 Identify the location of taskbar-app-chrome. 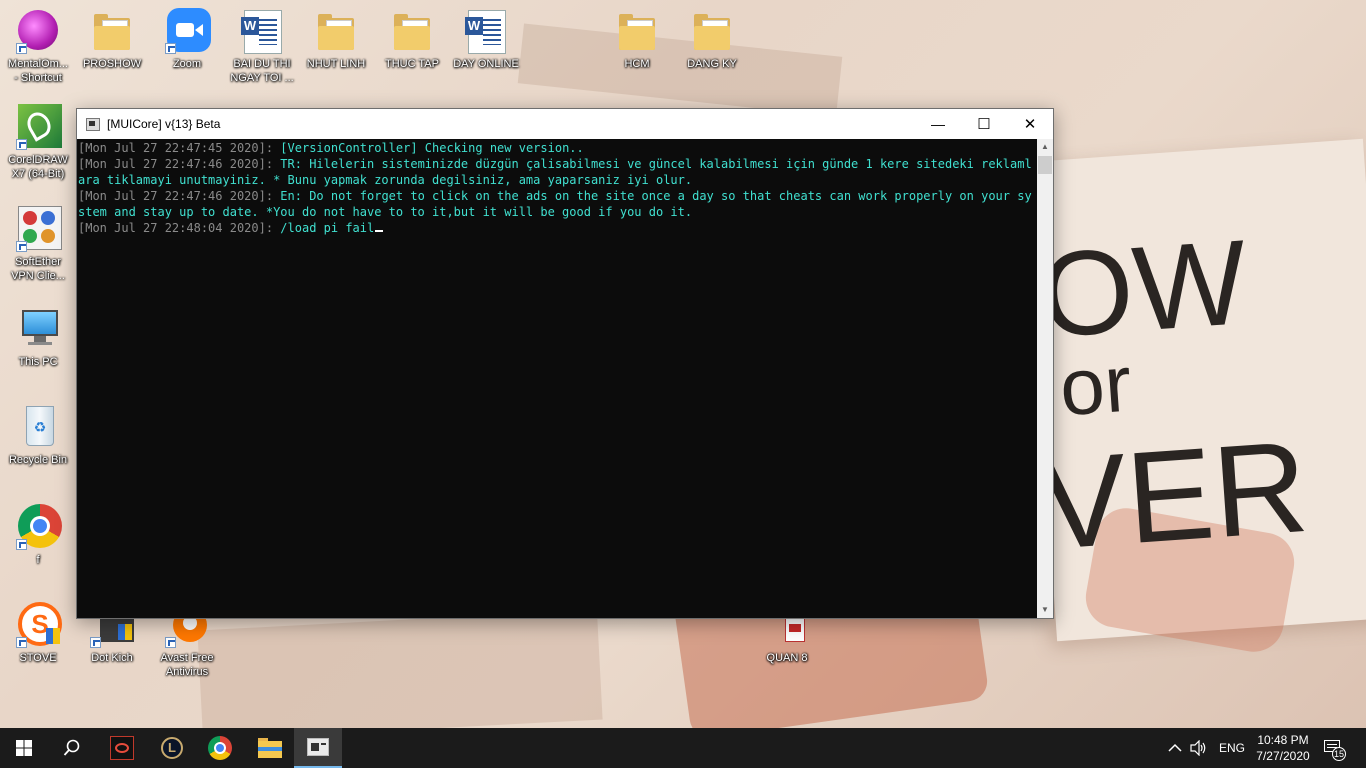
(220, 748).